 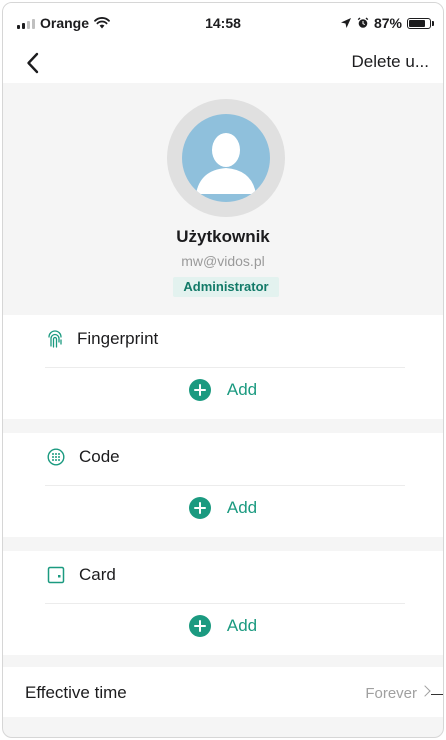 I want to click on location-icon, so click(x=345, y=23).